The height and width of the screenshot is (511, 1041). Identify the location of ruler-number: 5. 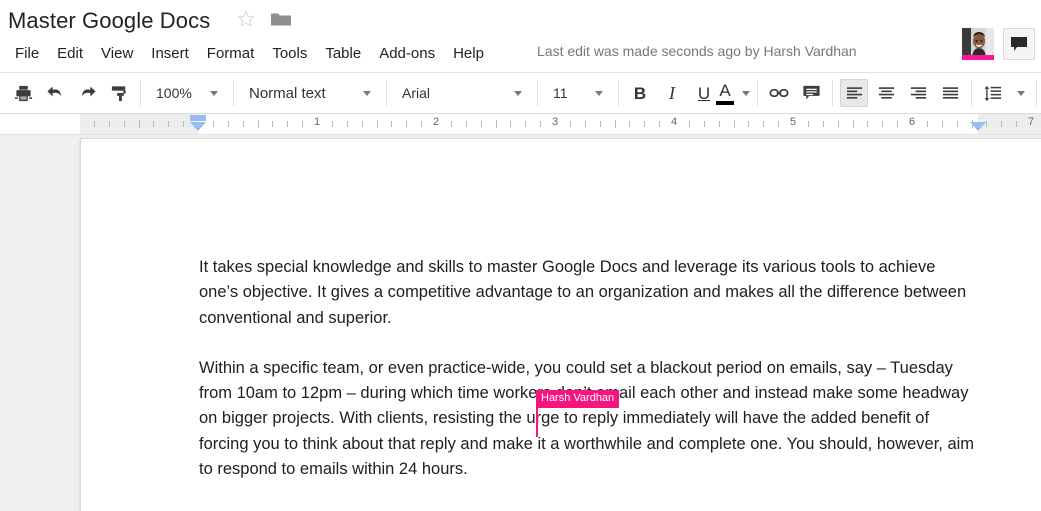
(793, 122).